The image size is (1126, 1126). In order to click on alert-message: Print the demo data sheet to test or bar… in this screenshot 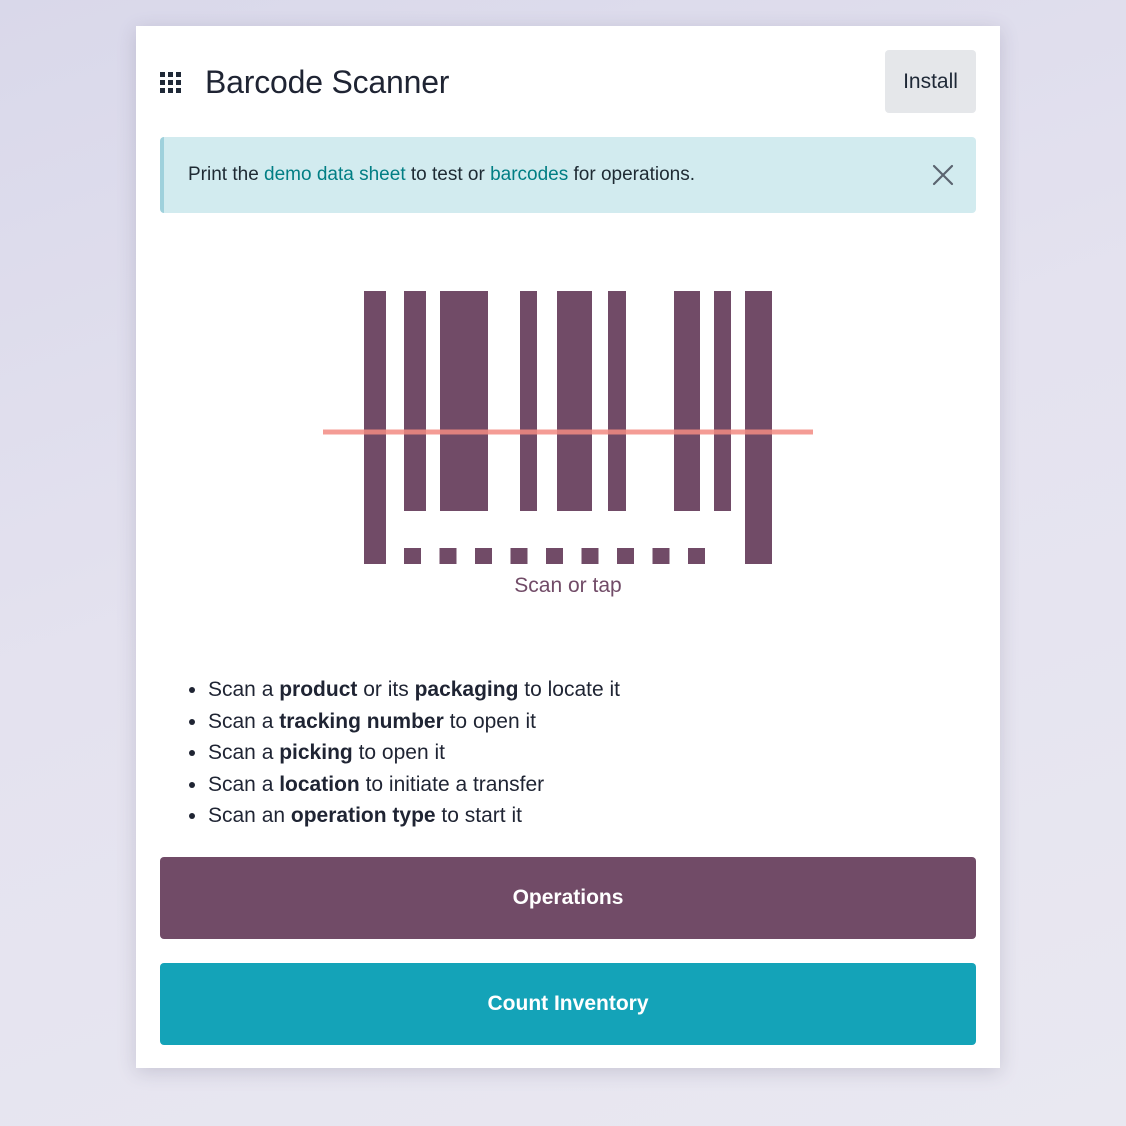, I will do `click(441, 175)`.